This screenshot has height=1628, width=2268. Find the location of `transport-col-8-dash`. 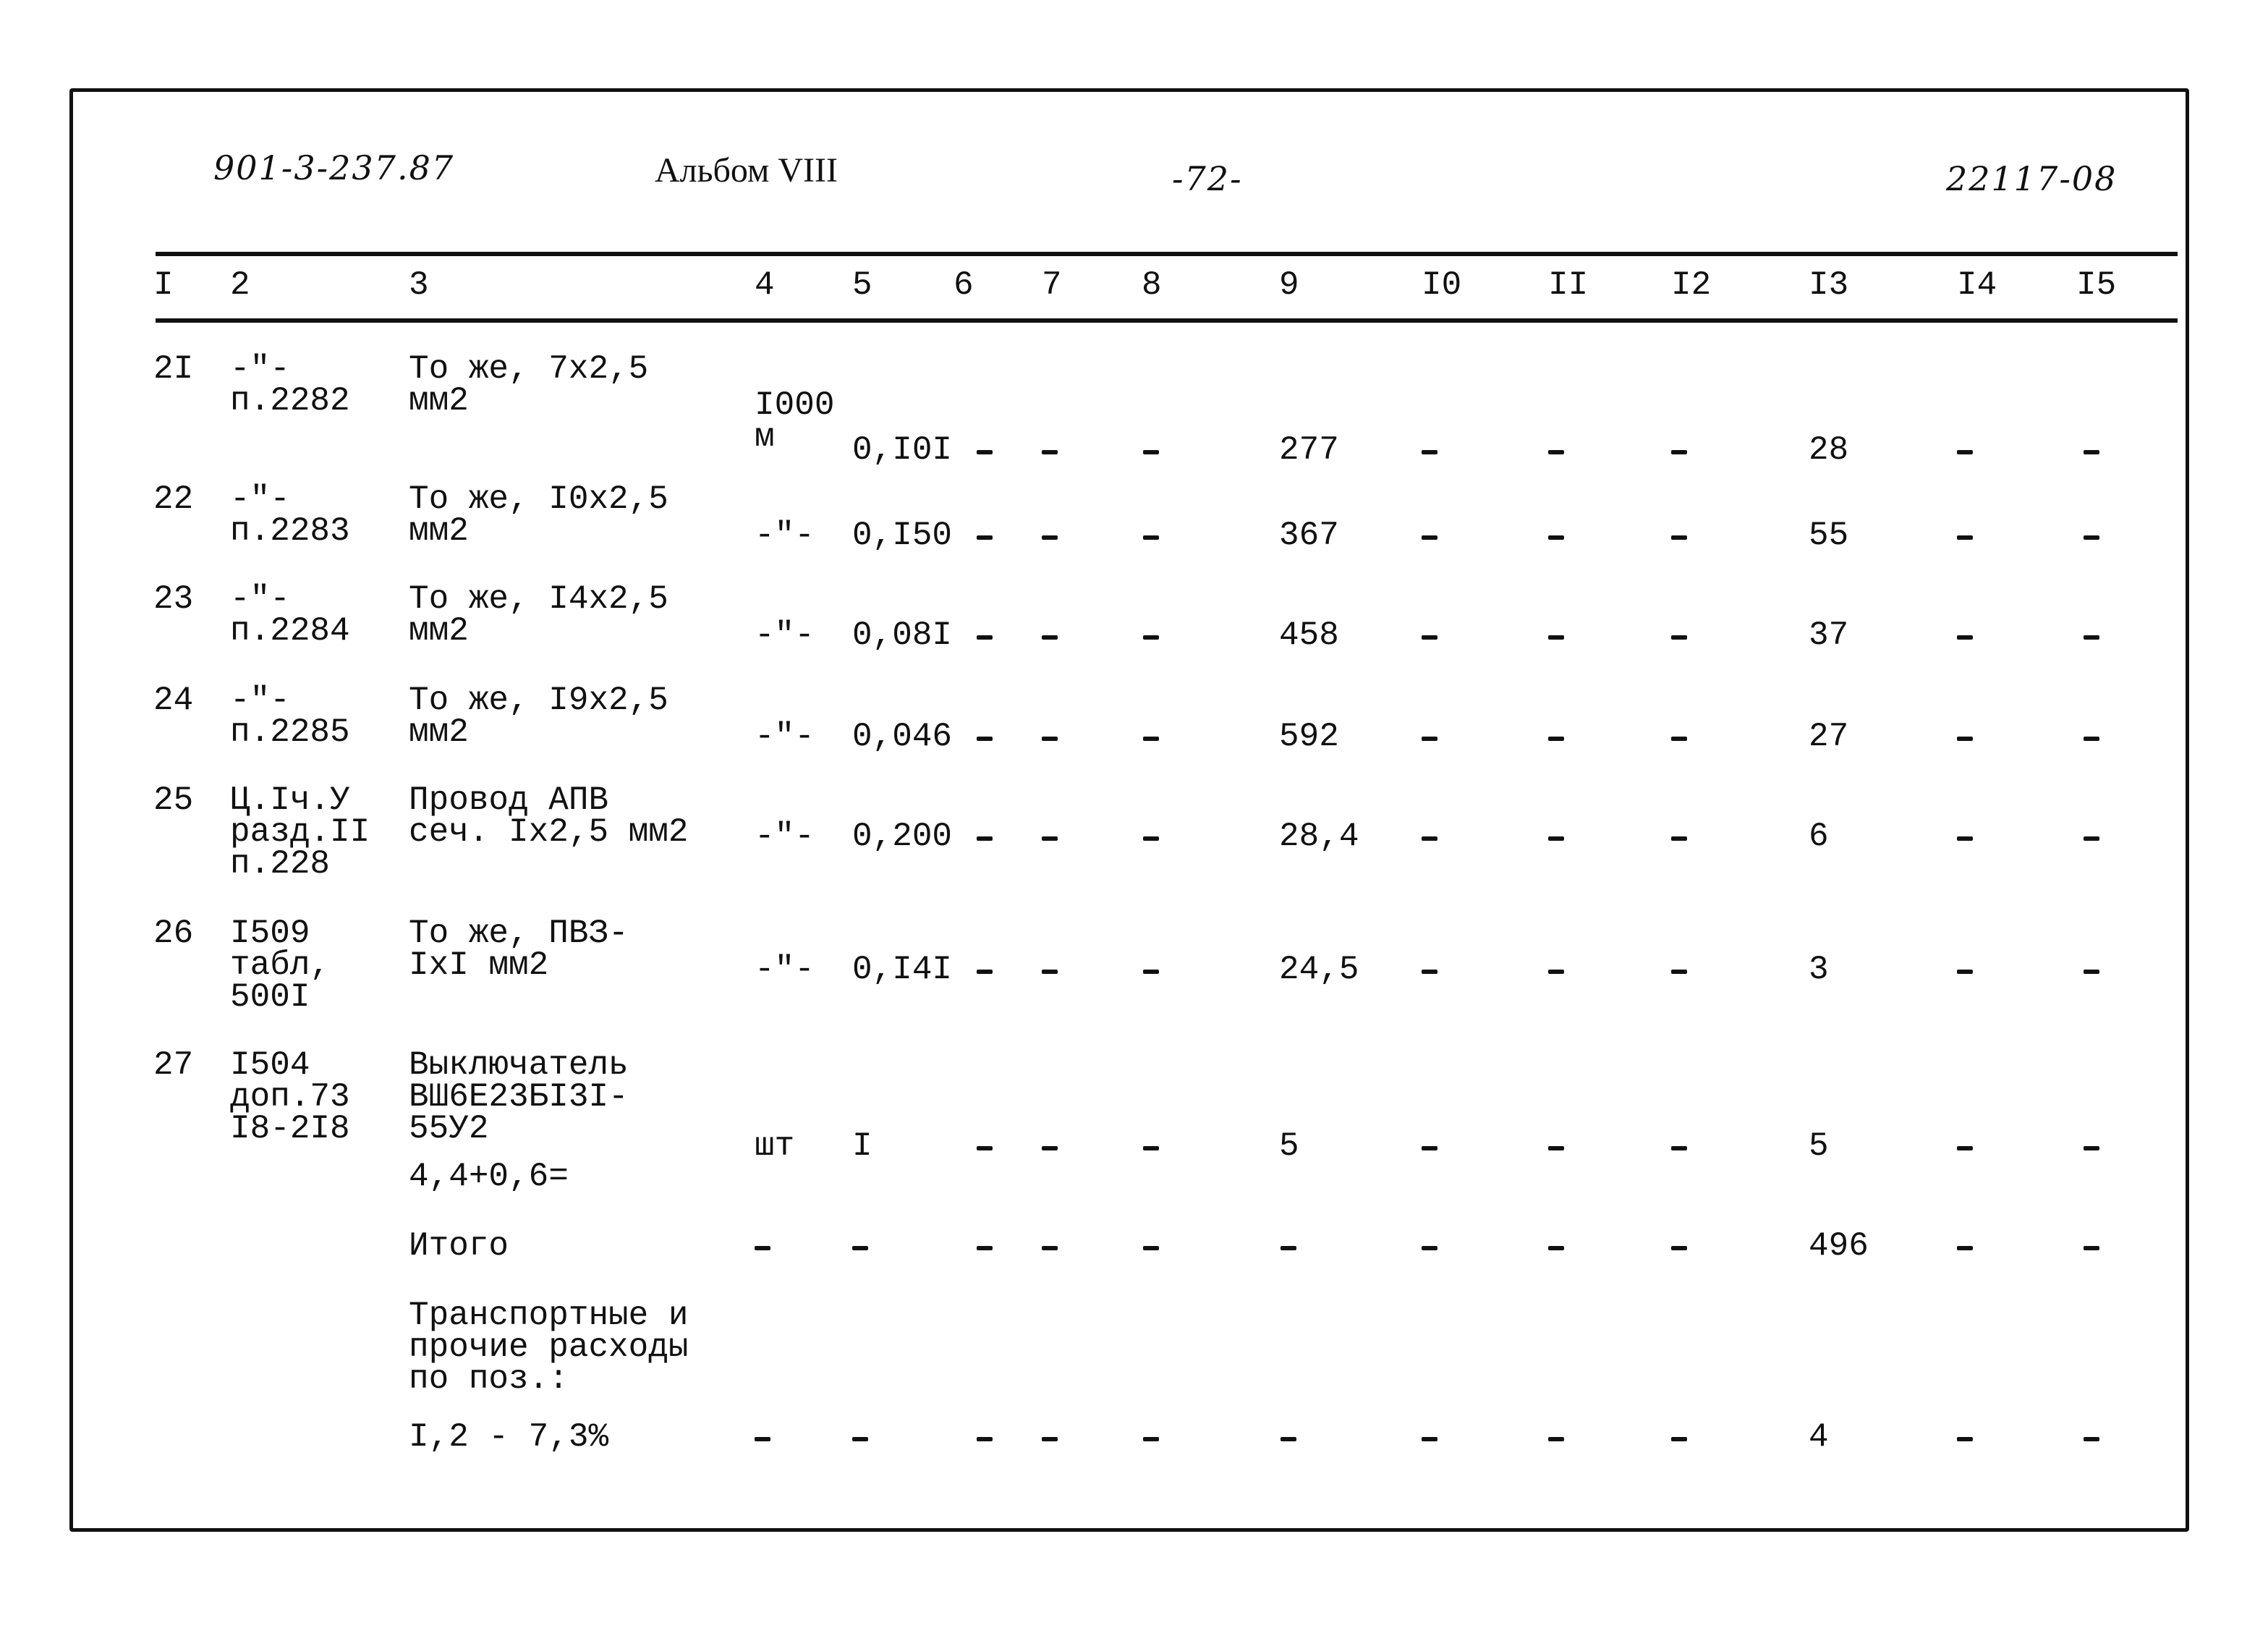

transport-col-8-dash is located at coordinates (1151, 1439).